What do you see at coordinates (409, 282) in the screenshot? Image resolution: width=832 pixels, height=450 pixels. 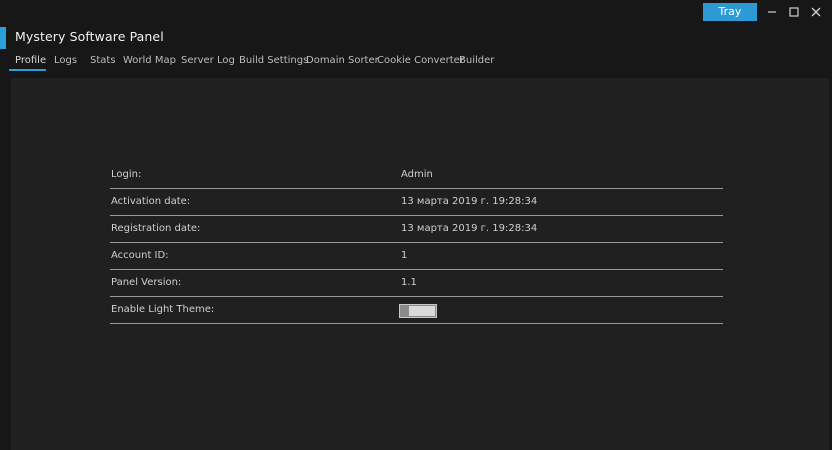 I see `panel-version-value: 1.1` at bounding box center [409, 282].